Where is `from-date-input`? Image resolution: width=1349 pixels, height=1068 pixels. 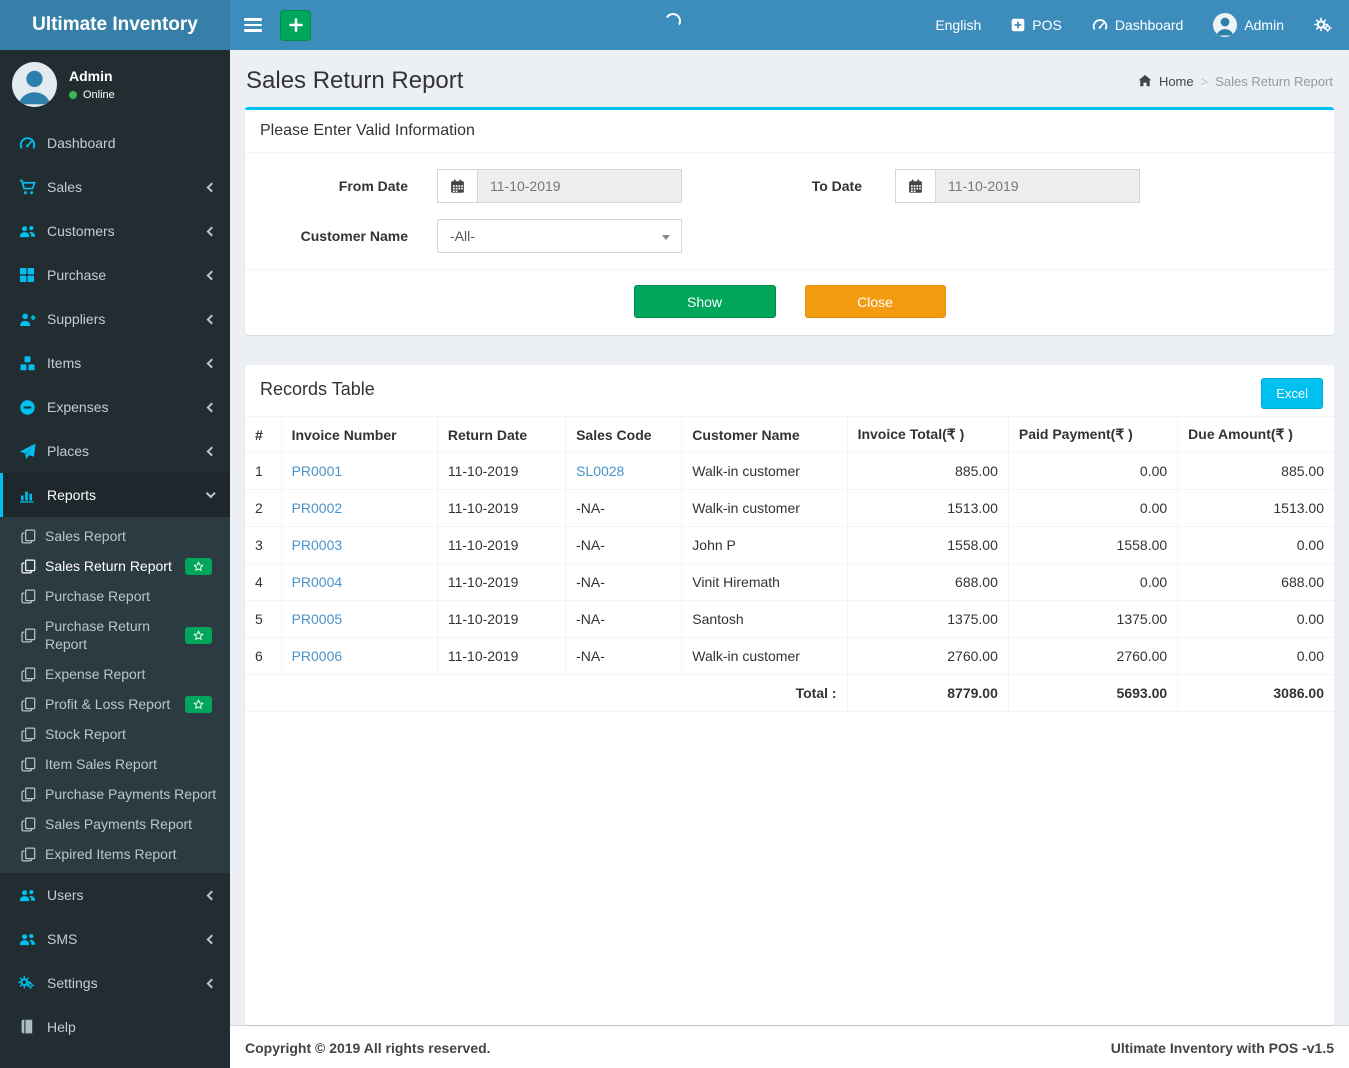
from-date-input is located at coordinates (579, 186).